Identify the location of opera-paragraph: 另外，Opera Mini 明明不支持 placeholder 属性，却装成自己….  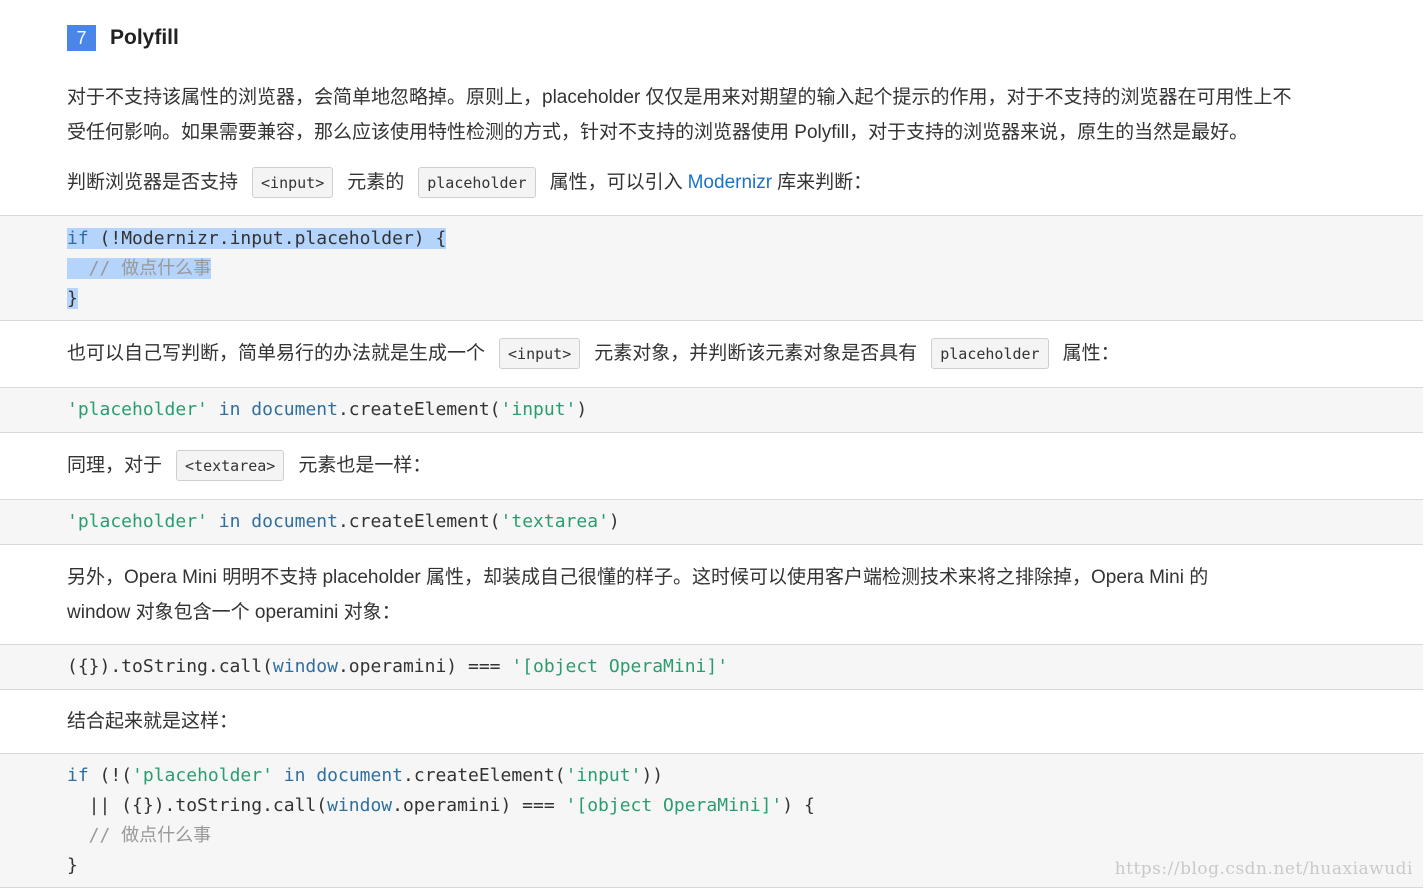
(717, 595).